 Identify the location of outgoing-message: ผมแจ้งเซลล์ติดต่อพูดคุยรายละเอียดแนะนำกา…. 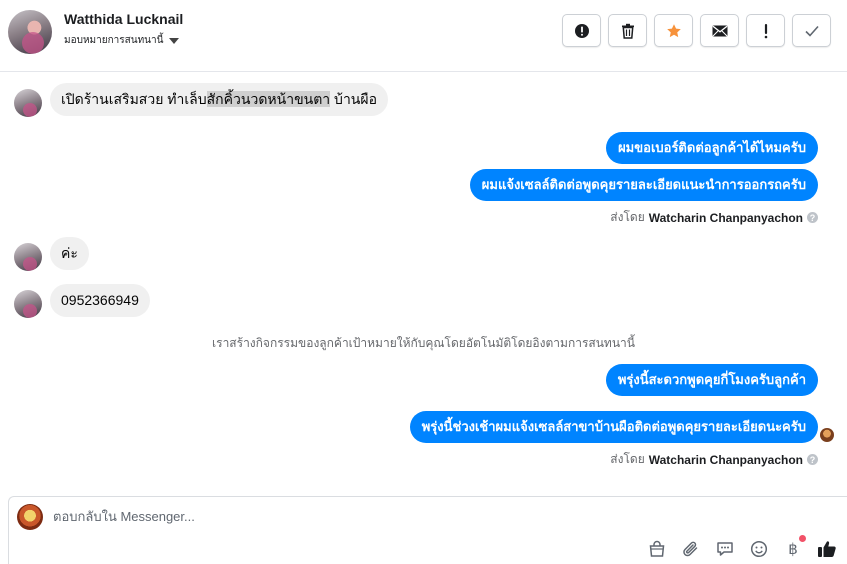
(643, 185).